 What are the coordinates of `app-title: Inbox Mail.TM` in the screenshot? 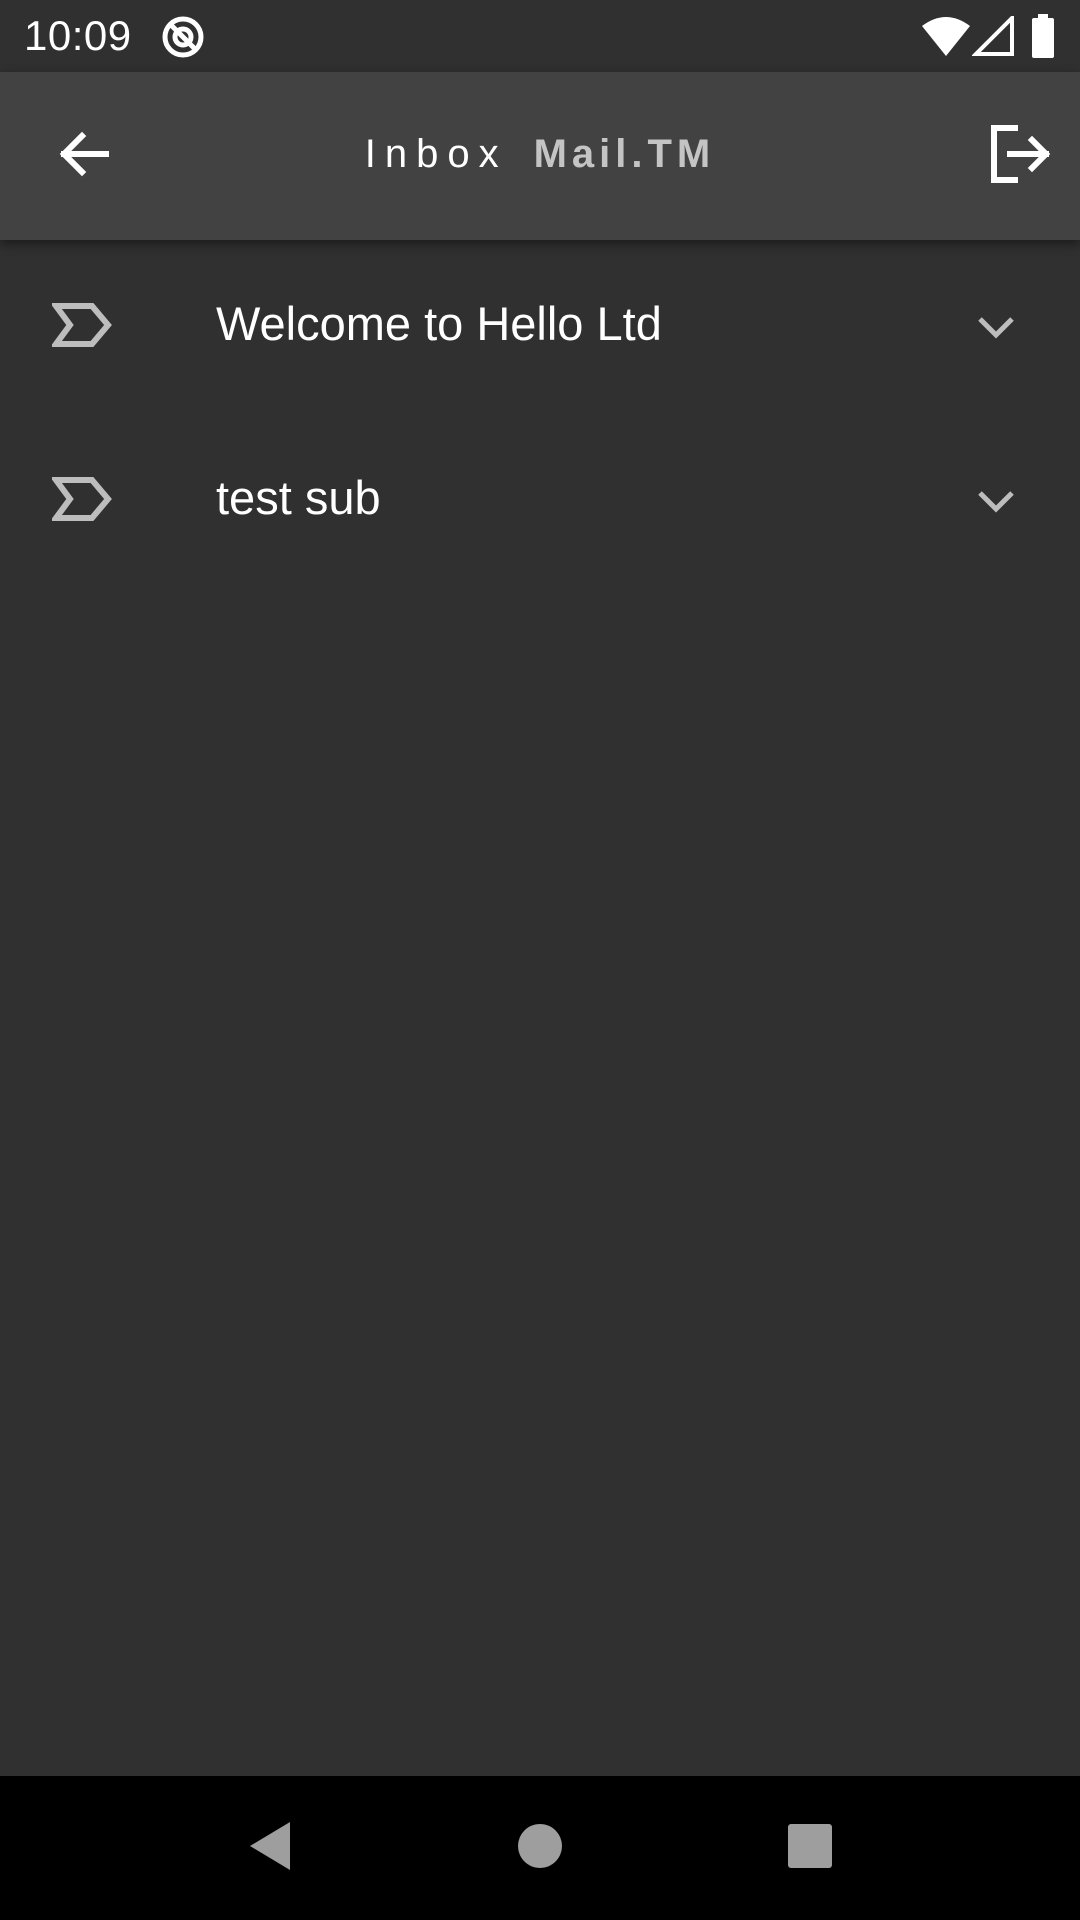 It's located at (540, 154).